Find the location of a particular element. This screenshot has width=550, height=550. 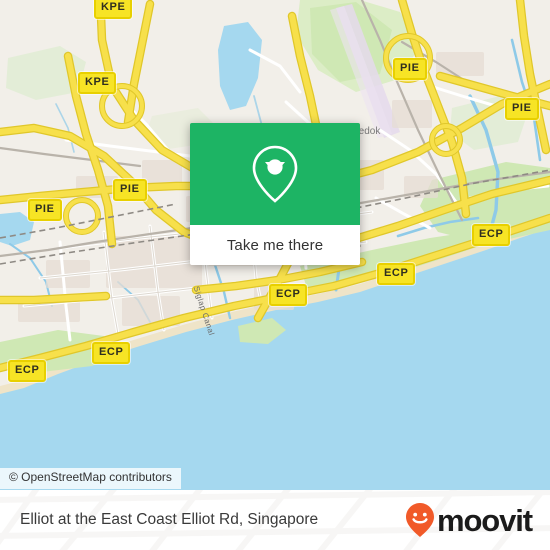

moovit-wordmark: moovit is located at coordinates (484, 520).